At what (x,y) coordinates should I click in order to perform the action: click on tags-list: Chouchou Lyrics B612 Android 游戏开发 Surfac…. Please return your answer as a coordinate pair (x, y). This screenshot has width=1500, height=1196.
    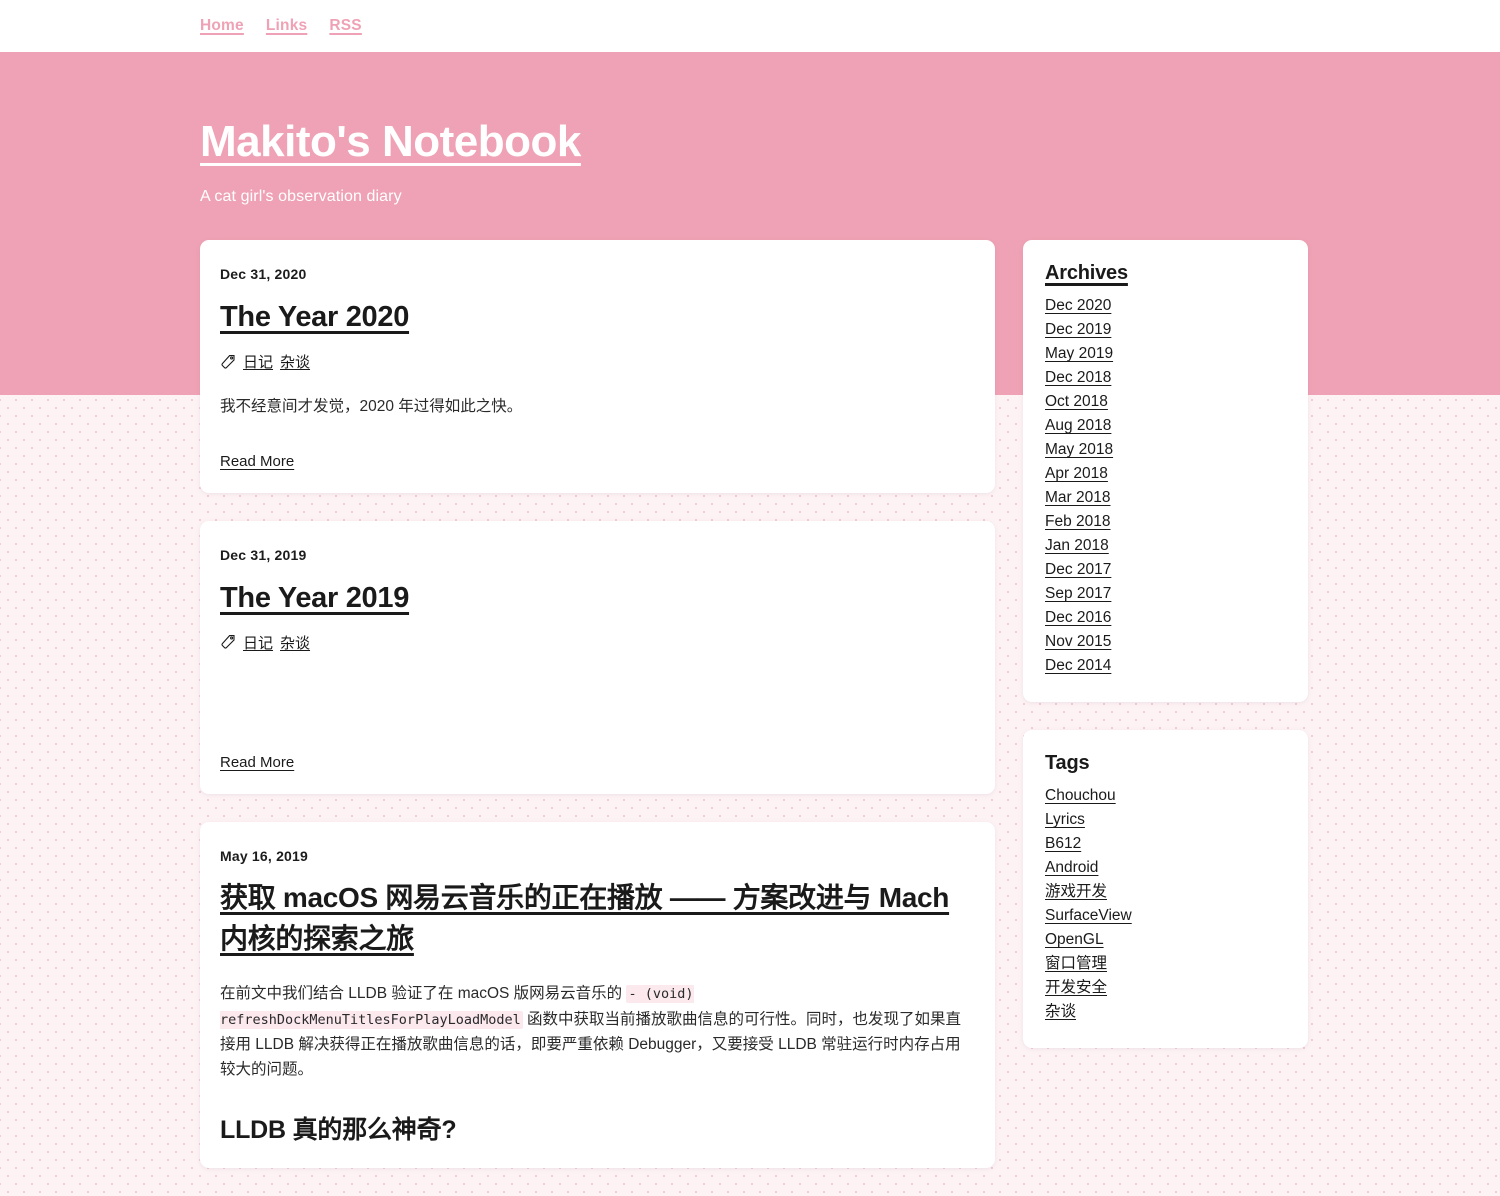
    Looking at the image, I should click on (1165, 904).